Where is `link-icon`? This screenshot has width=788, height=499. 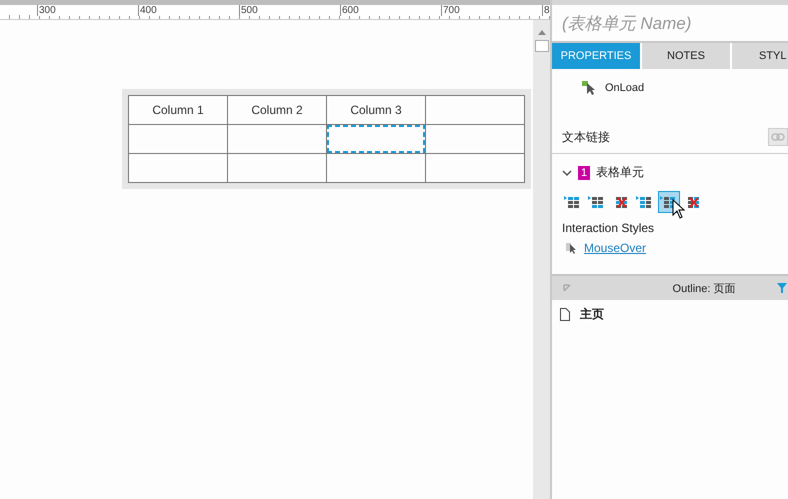 link-icon is located at coordinates (778, 137).